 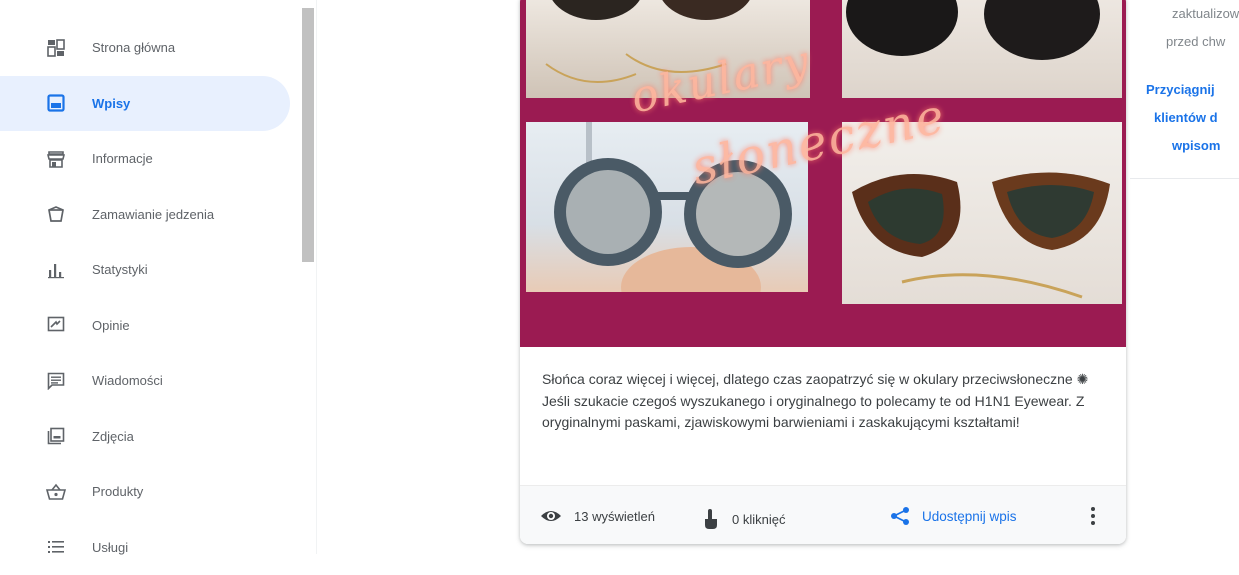 I want to click on sidebar-item-label: Wpisy, so click(x=111, y=103).